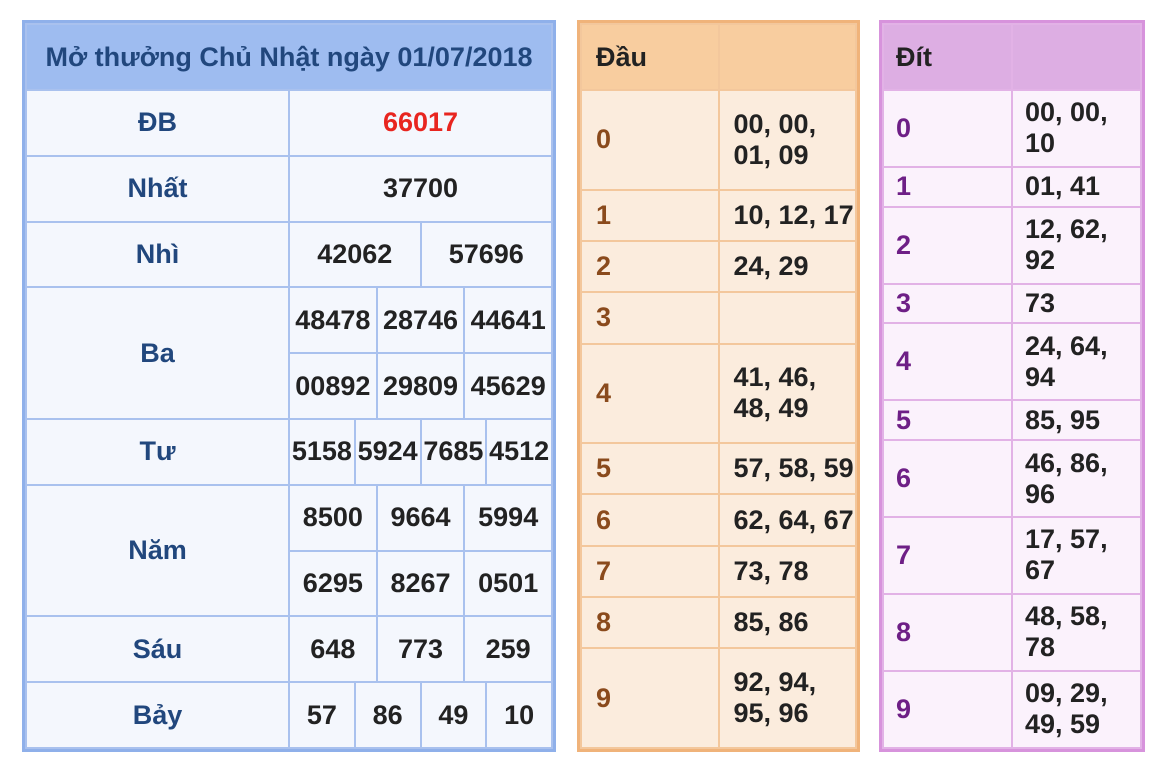 The height and width of the screenshot is (768, 1166). What do you see at coordinates (157, 649) in the screenshot?
I see `prize-label-sau: Sáu` at bounding box center [157, 649].